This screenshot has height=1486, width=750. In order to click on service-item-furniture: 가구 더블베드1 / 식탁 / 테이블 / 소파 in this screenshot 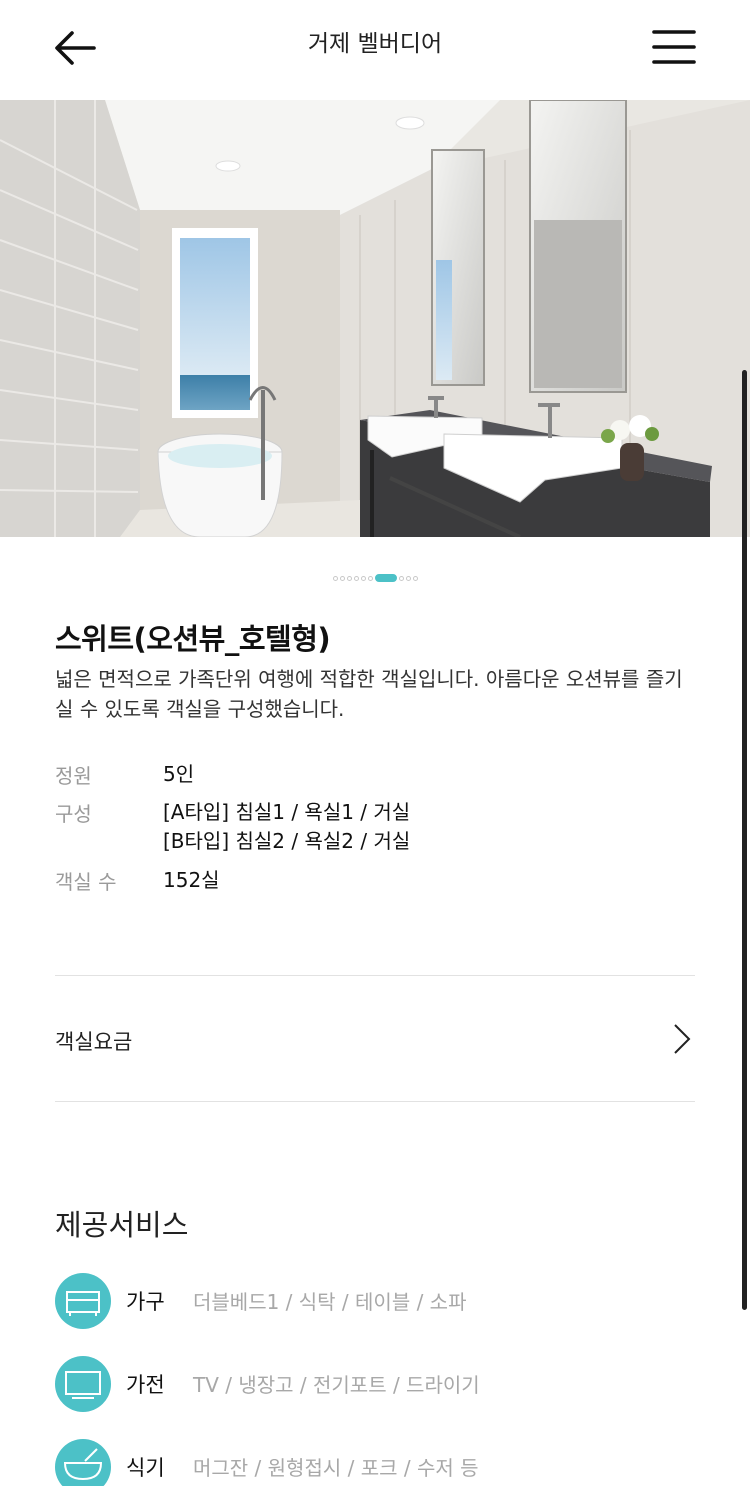, I will do `click(375, 1301)`.